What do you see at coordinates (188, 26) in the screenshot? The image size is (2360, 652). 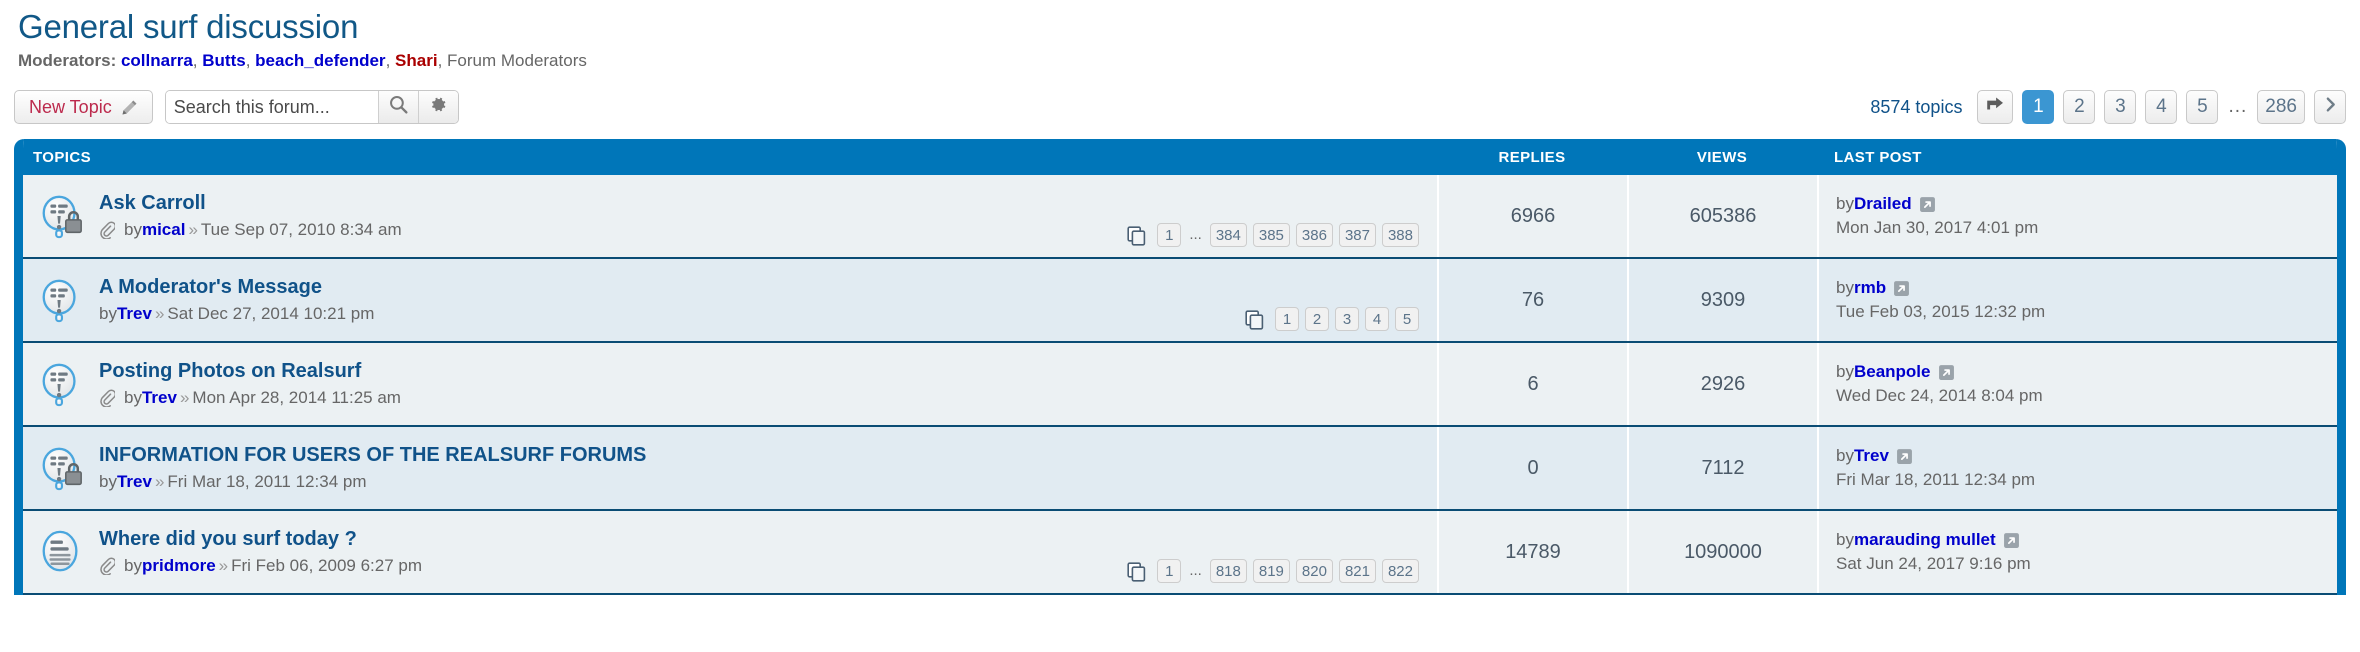 I see `page-title: General surf discussion` at bounding box center [188, 26].